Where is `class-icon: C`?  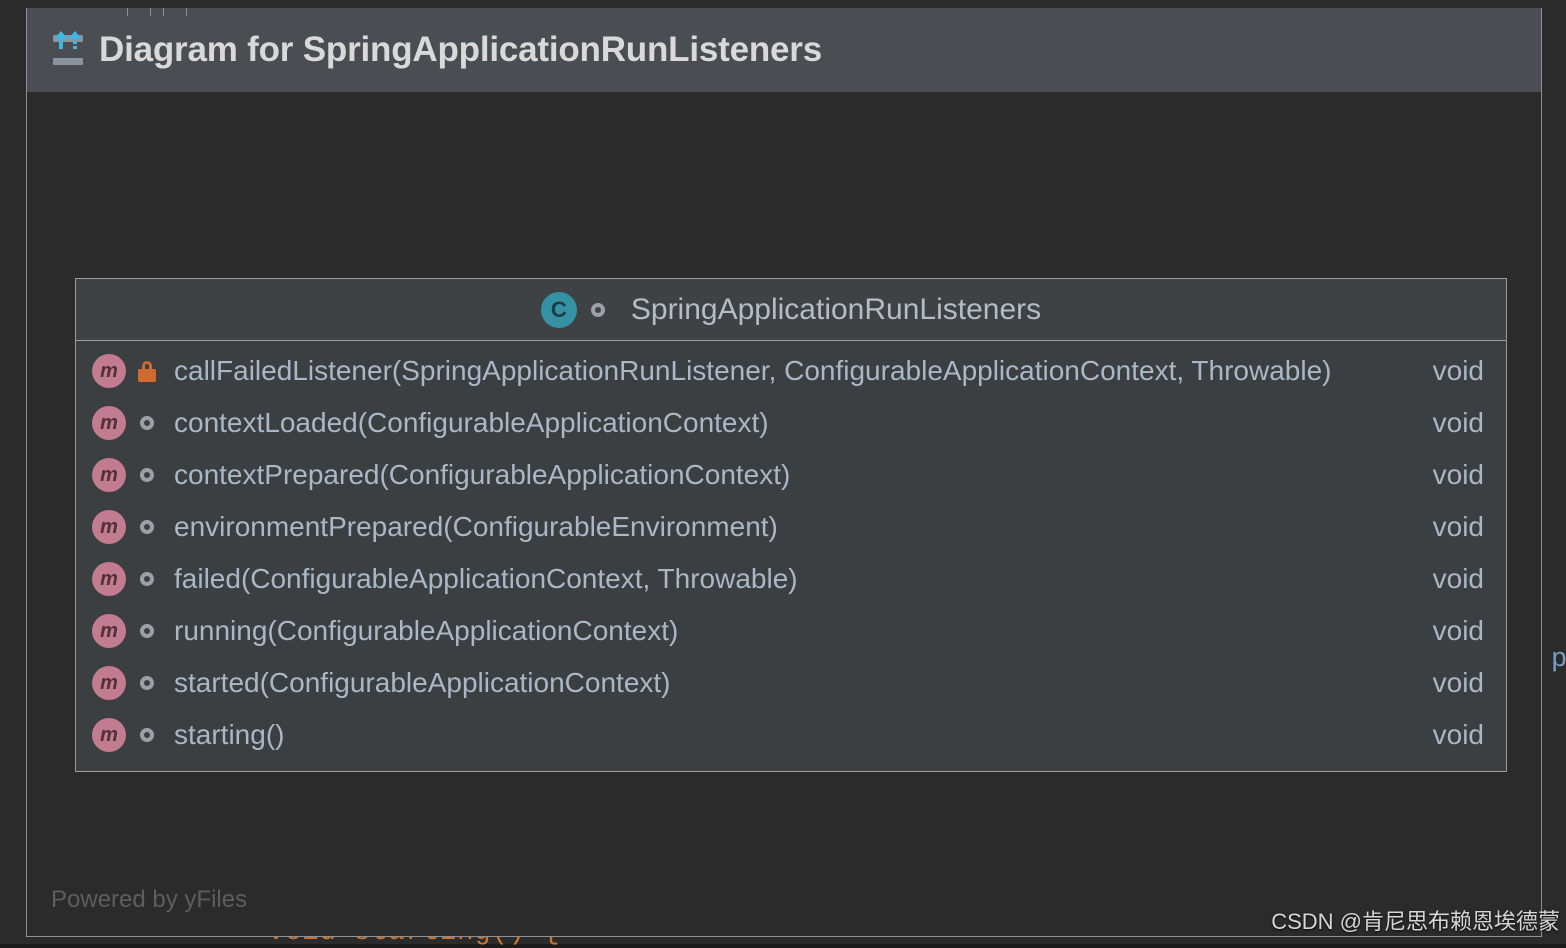
class-icon: C is located at coordinates (558, 309).